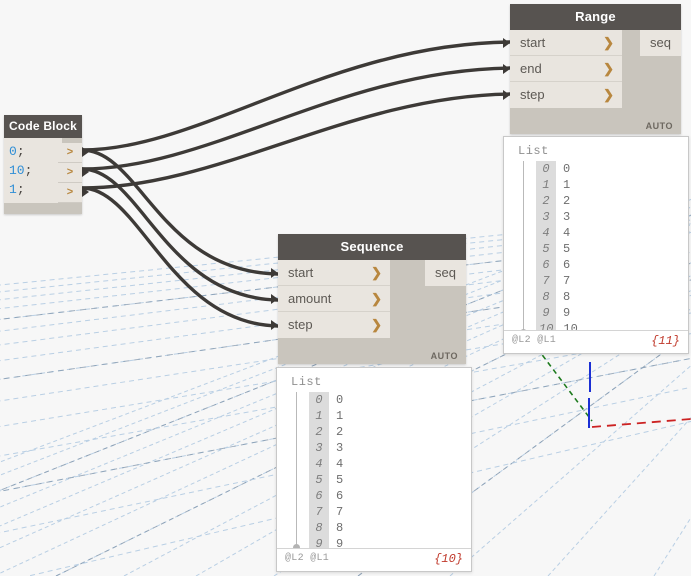  Describe the element at coordinates (300, 324) in the screenshot. I see `port-label: step` at that location.